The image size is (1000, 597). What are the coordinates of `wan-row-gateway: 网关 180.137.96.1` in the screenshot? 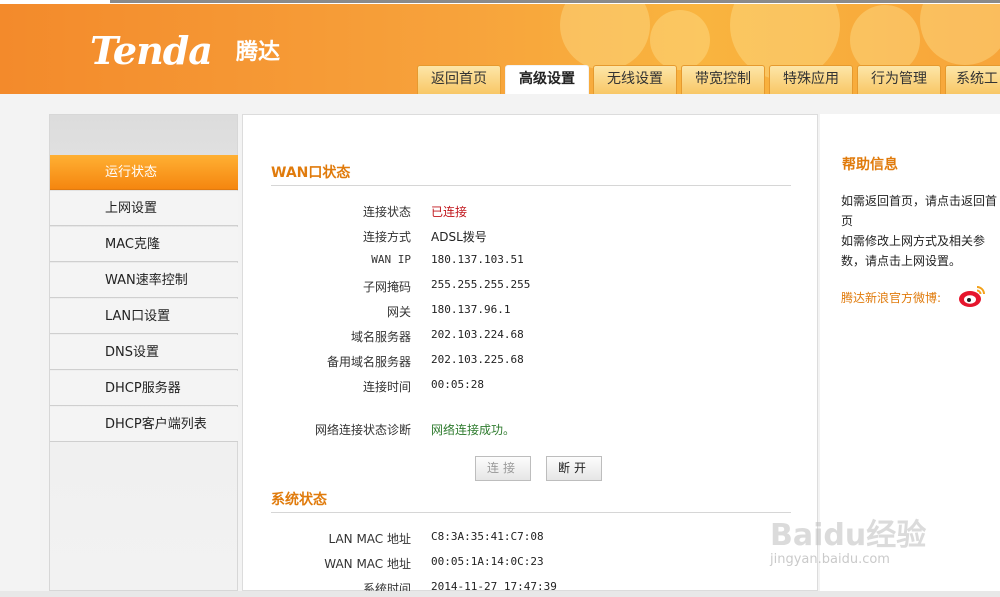 It's located at (531, 313).